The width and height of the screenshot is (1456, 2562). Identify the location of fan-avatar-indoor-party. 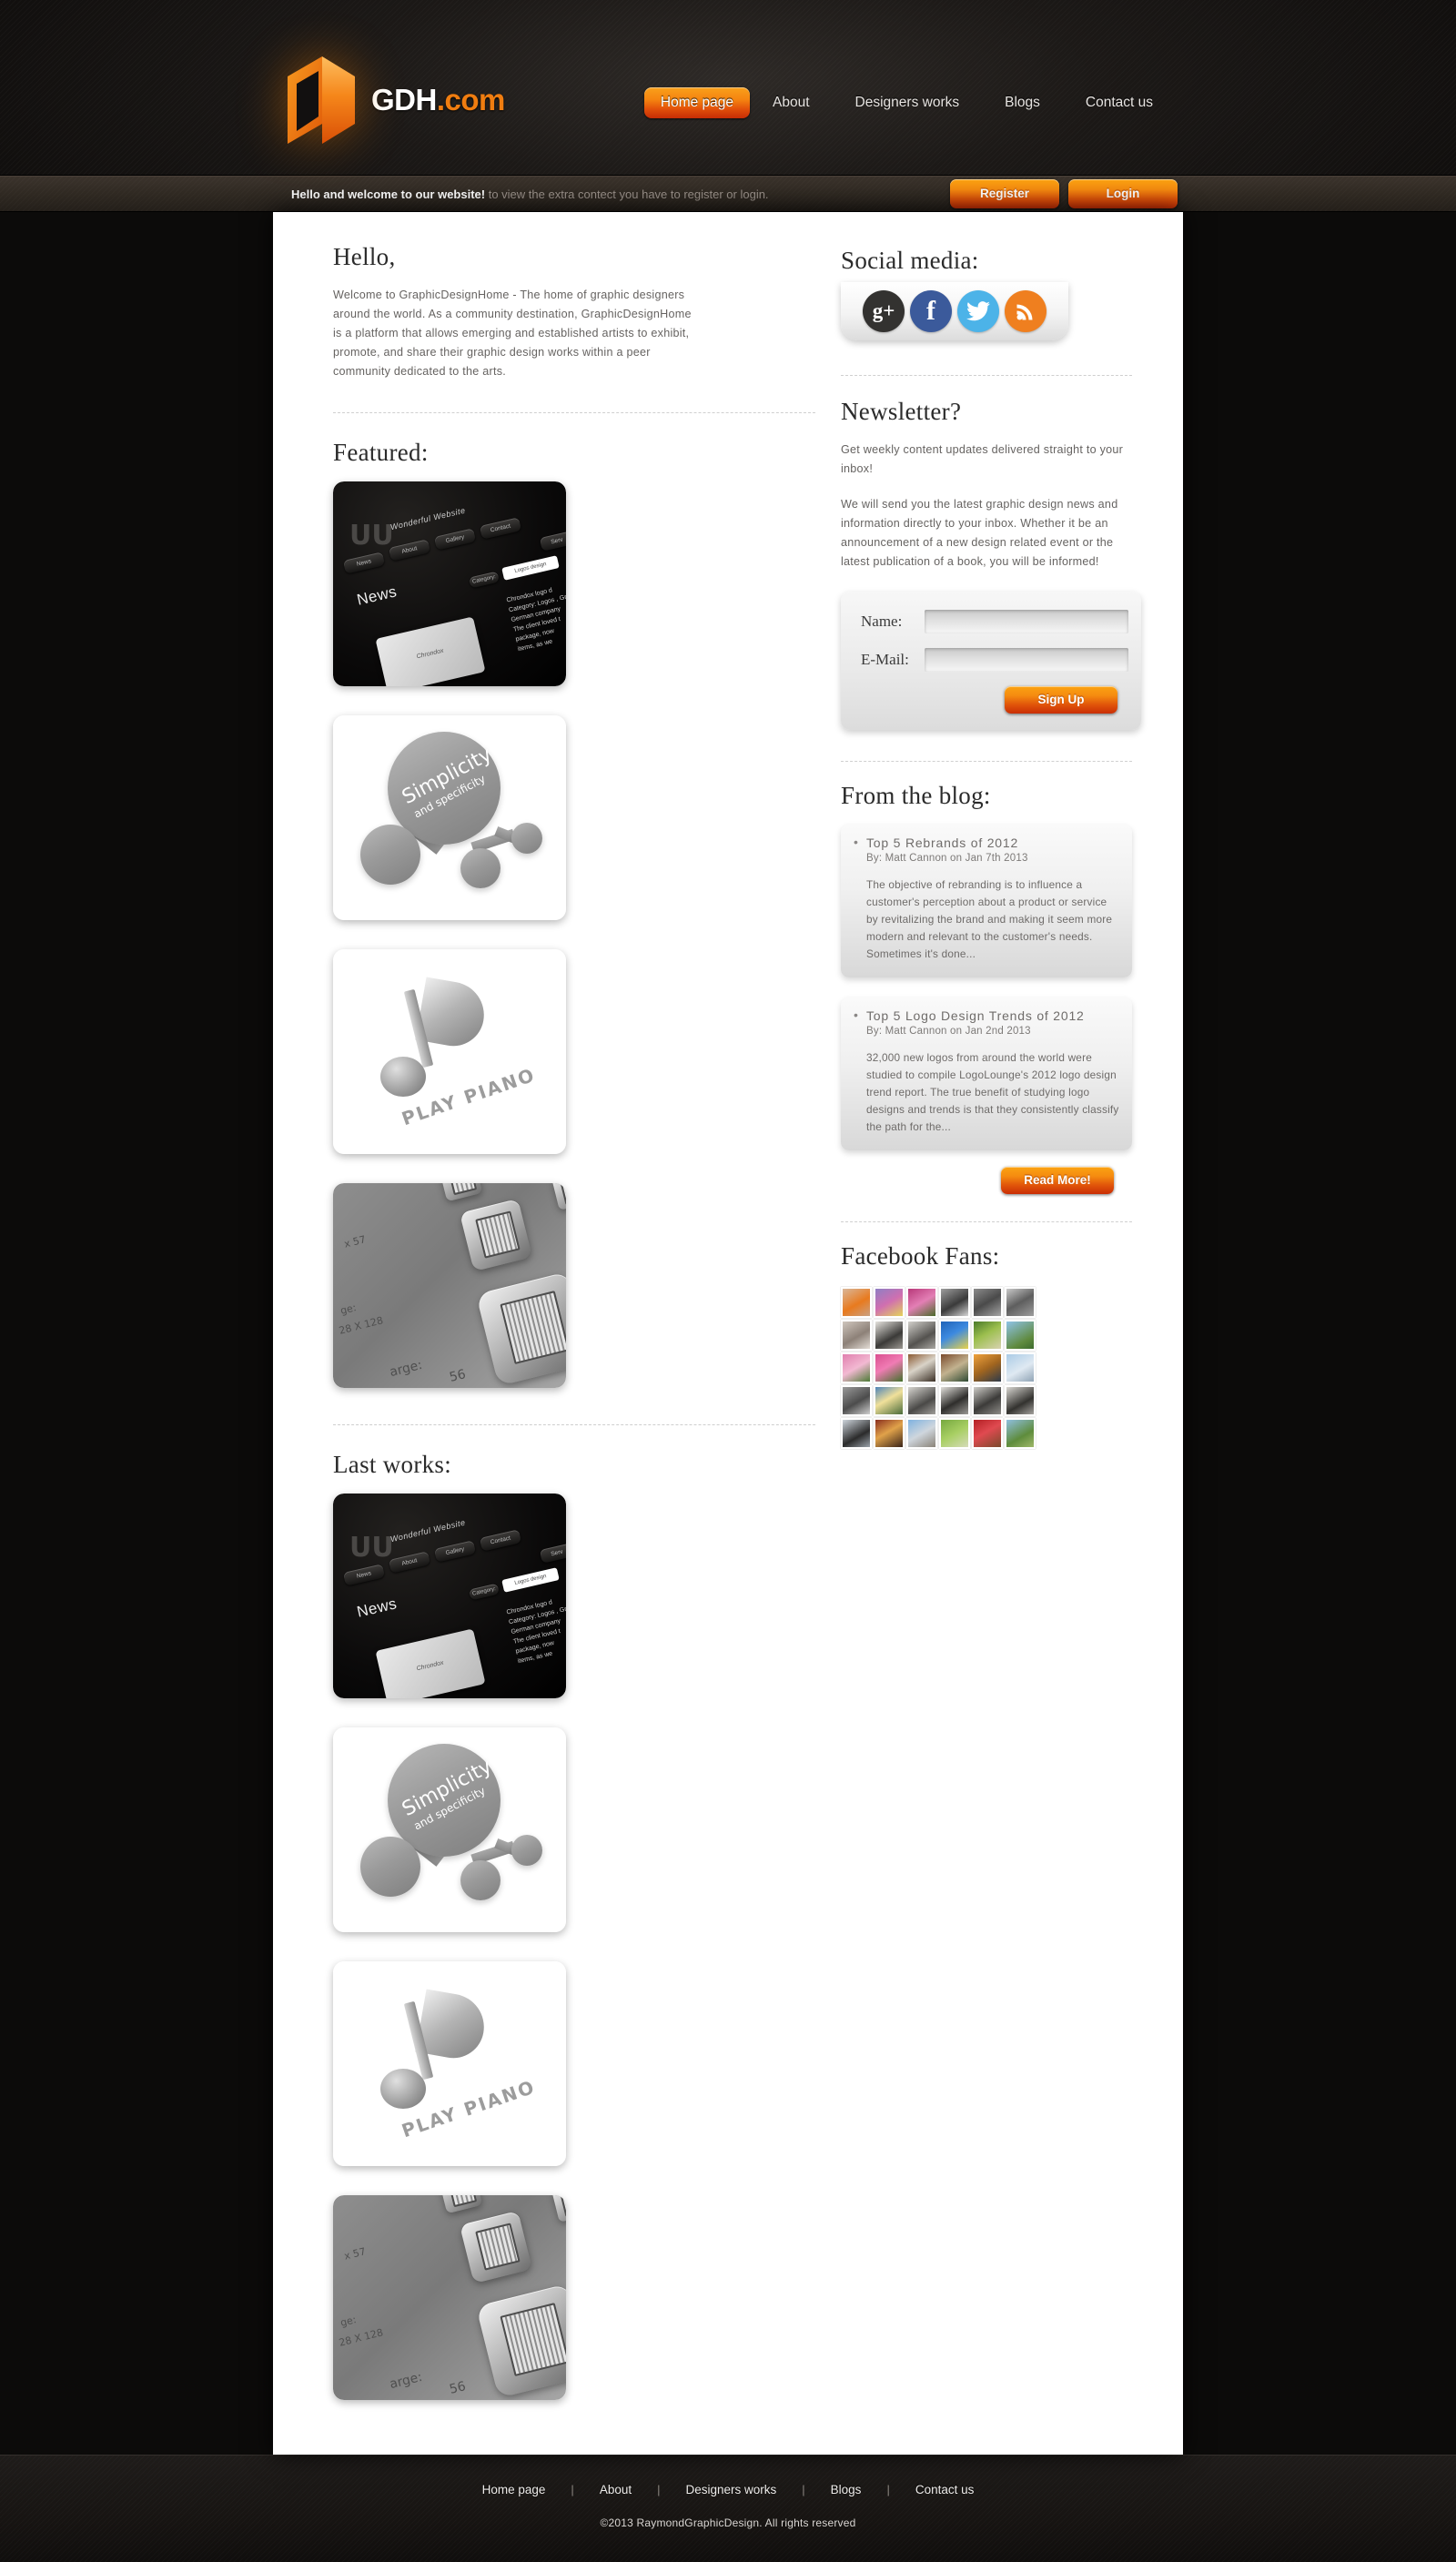
(890, 1433).